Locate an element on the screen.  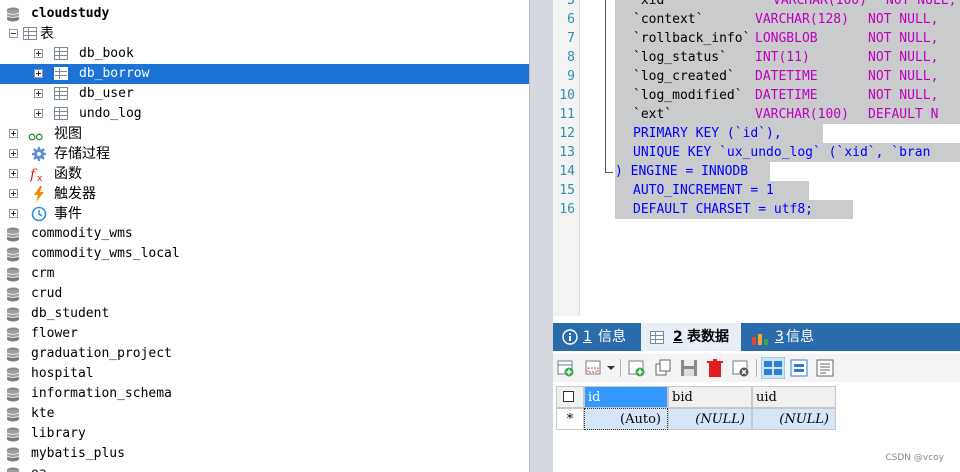
tab-info-3: 3 信息 is located at coordinates (788, 337).